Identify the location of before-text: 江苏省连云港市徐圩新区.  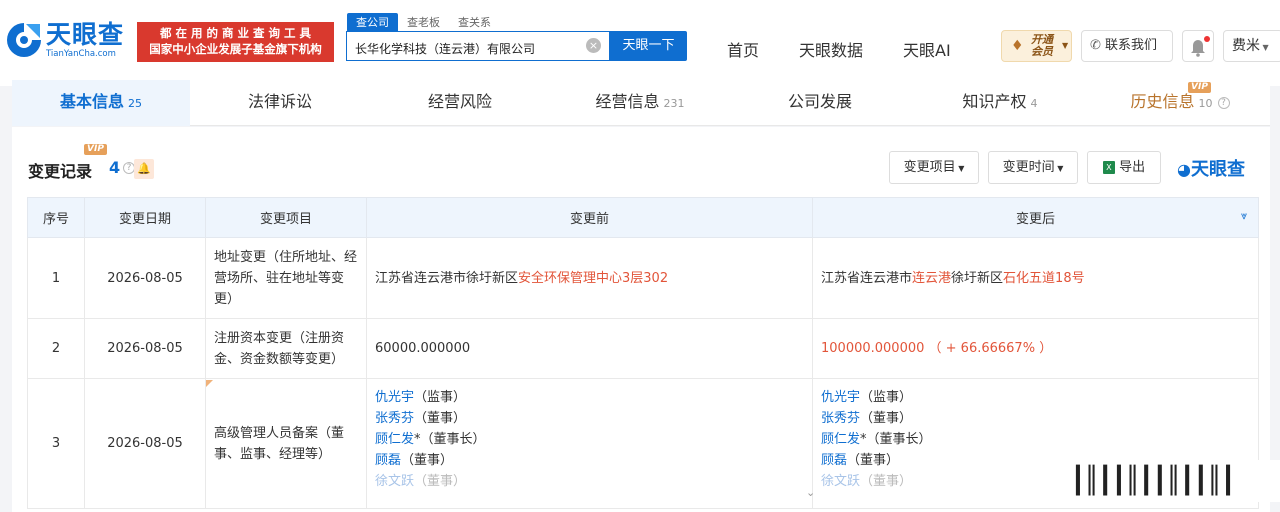
(447, 278).